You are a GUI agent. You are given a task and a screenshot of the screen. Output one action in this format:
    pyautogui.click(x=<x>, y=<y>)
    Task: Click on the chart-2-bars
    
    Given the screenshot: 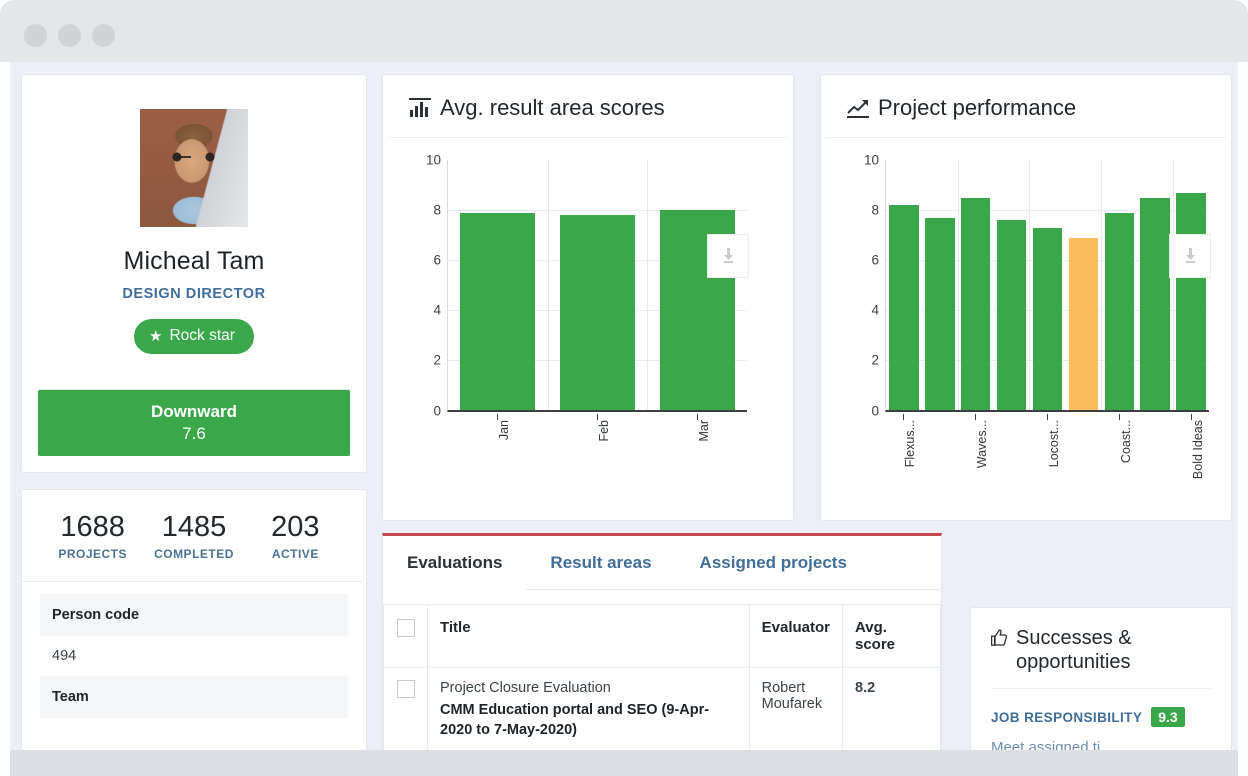 What is the action you would take?
    pyautogui.click(x=1047, y=285)
    